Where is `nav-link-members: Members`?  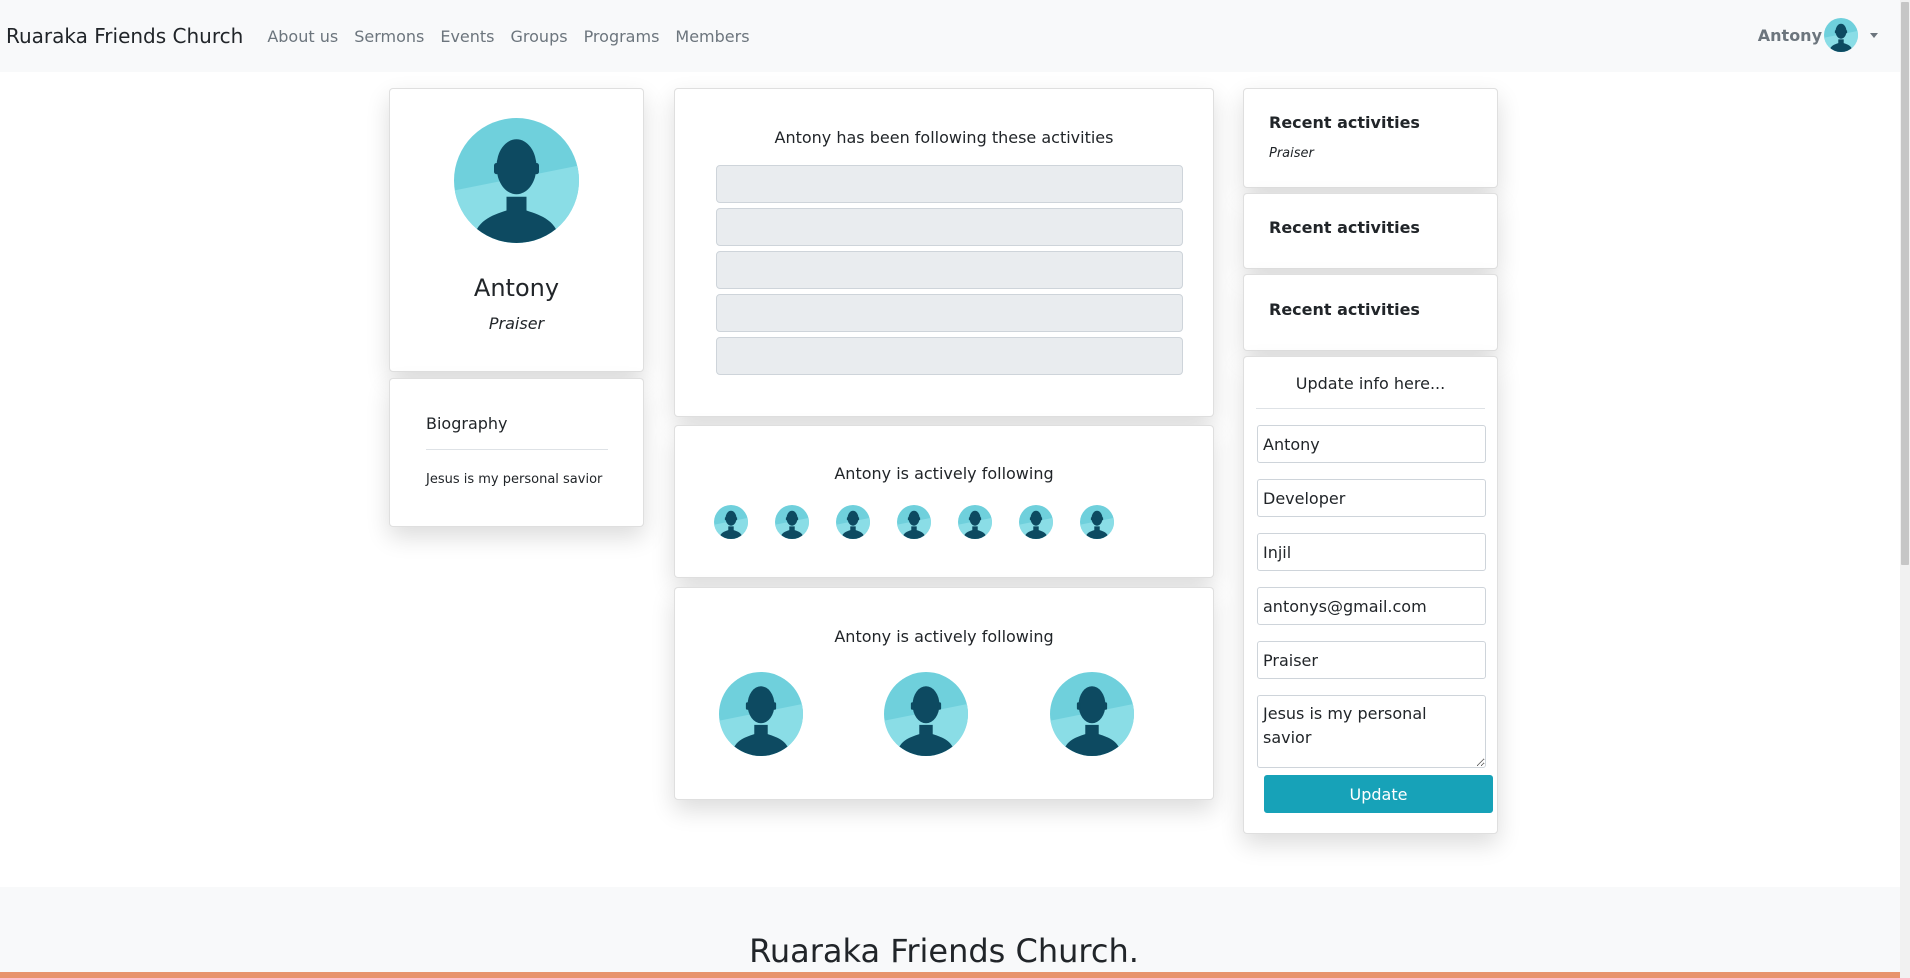 nav-link-members: Members is located at coordinates (712, 36).